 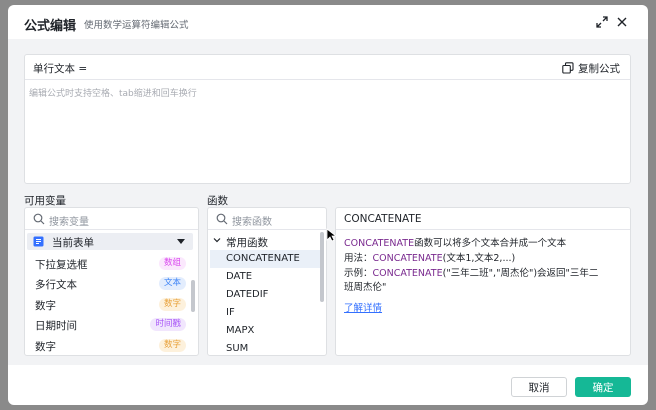 I want to click on variable-item: 下拉复选框 数组, so click(x=106, y=264).